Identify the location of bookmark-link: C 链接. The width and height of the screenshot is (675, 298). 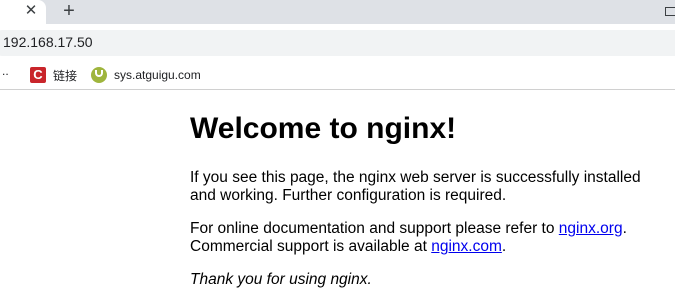
(53, 75).